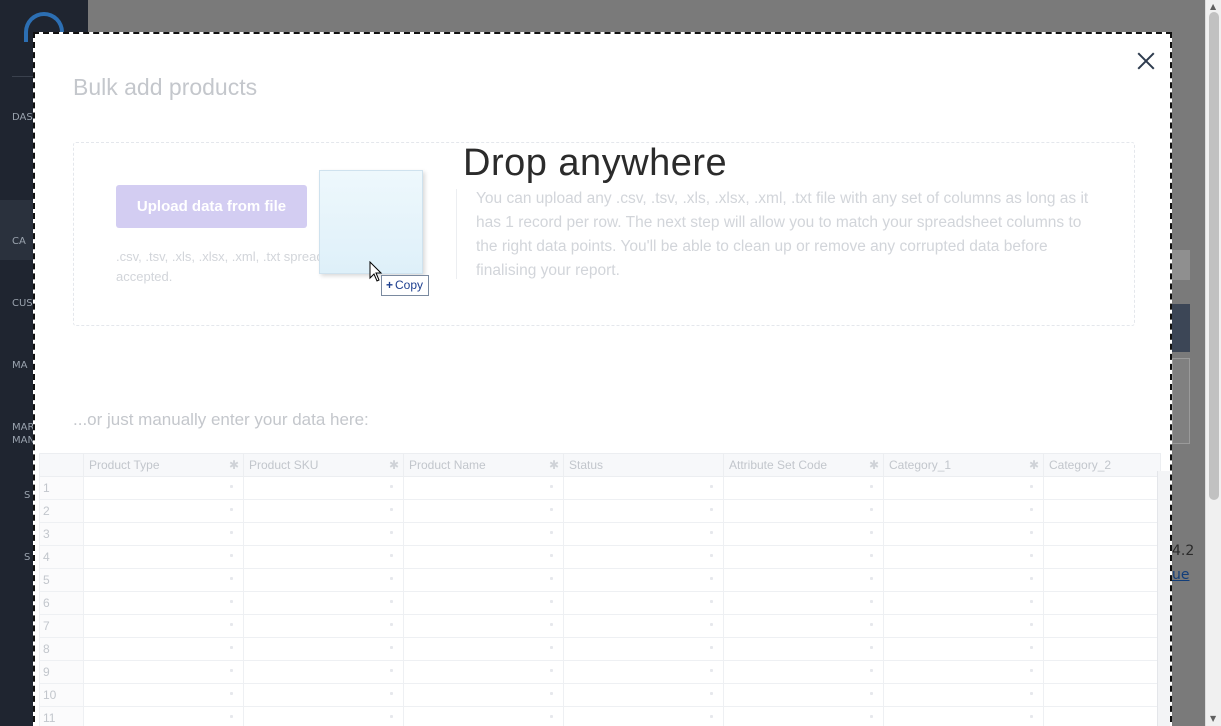 This screenshot has width=1221, height=726. I want to click on column-header-attribute-set-code: Attribute Set Code ✱, so click(803, 465).